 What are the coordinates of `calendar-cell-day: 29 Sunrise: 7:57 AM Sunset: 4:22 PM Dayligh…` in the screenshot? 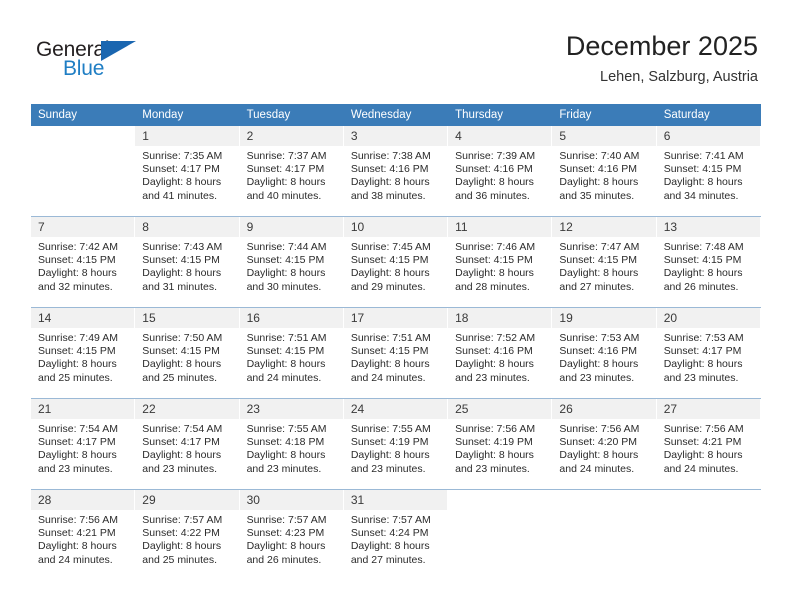 It's located at (187, 534).